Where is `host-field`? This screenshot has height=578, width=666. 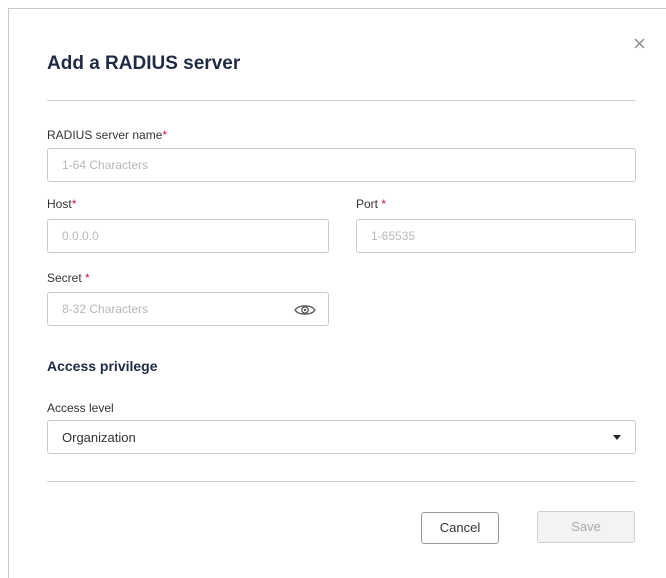
host-field is located at coordinates (188, 236).